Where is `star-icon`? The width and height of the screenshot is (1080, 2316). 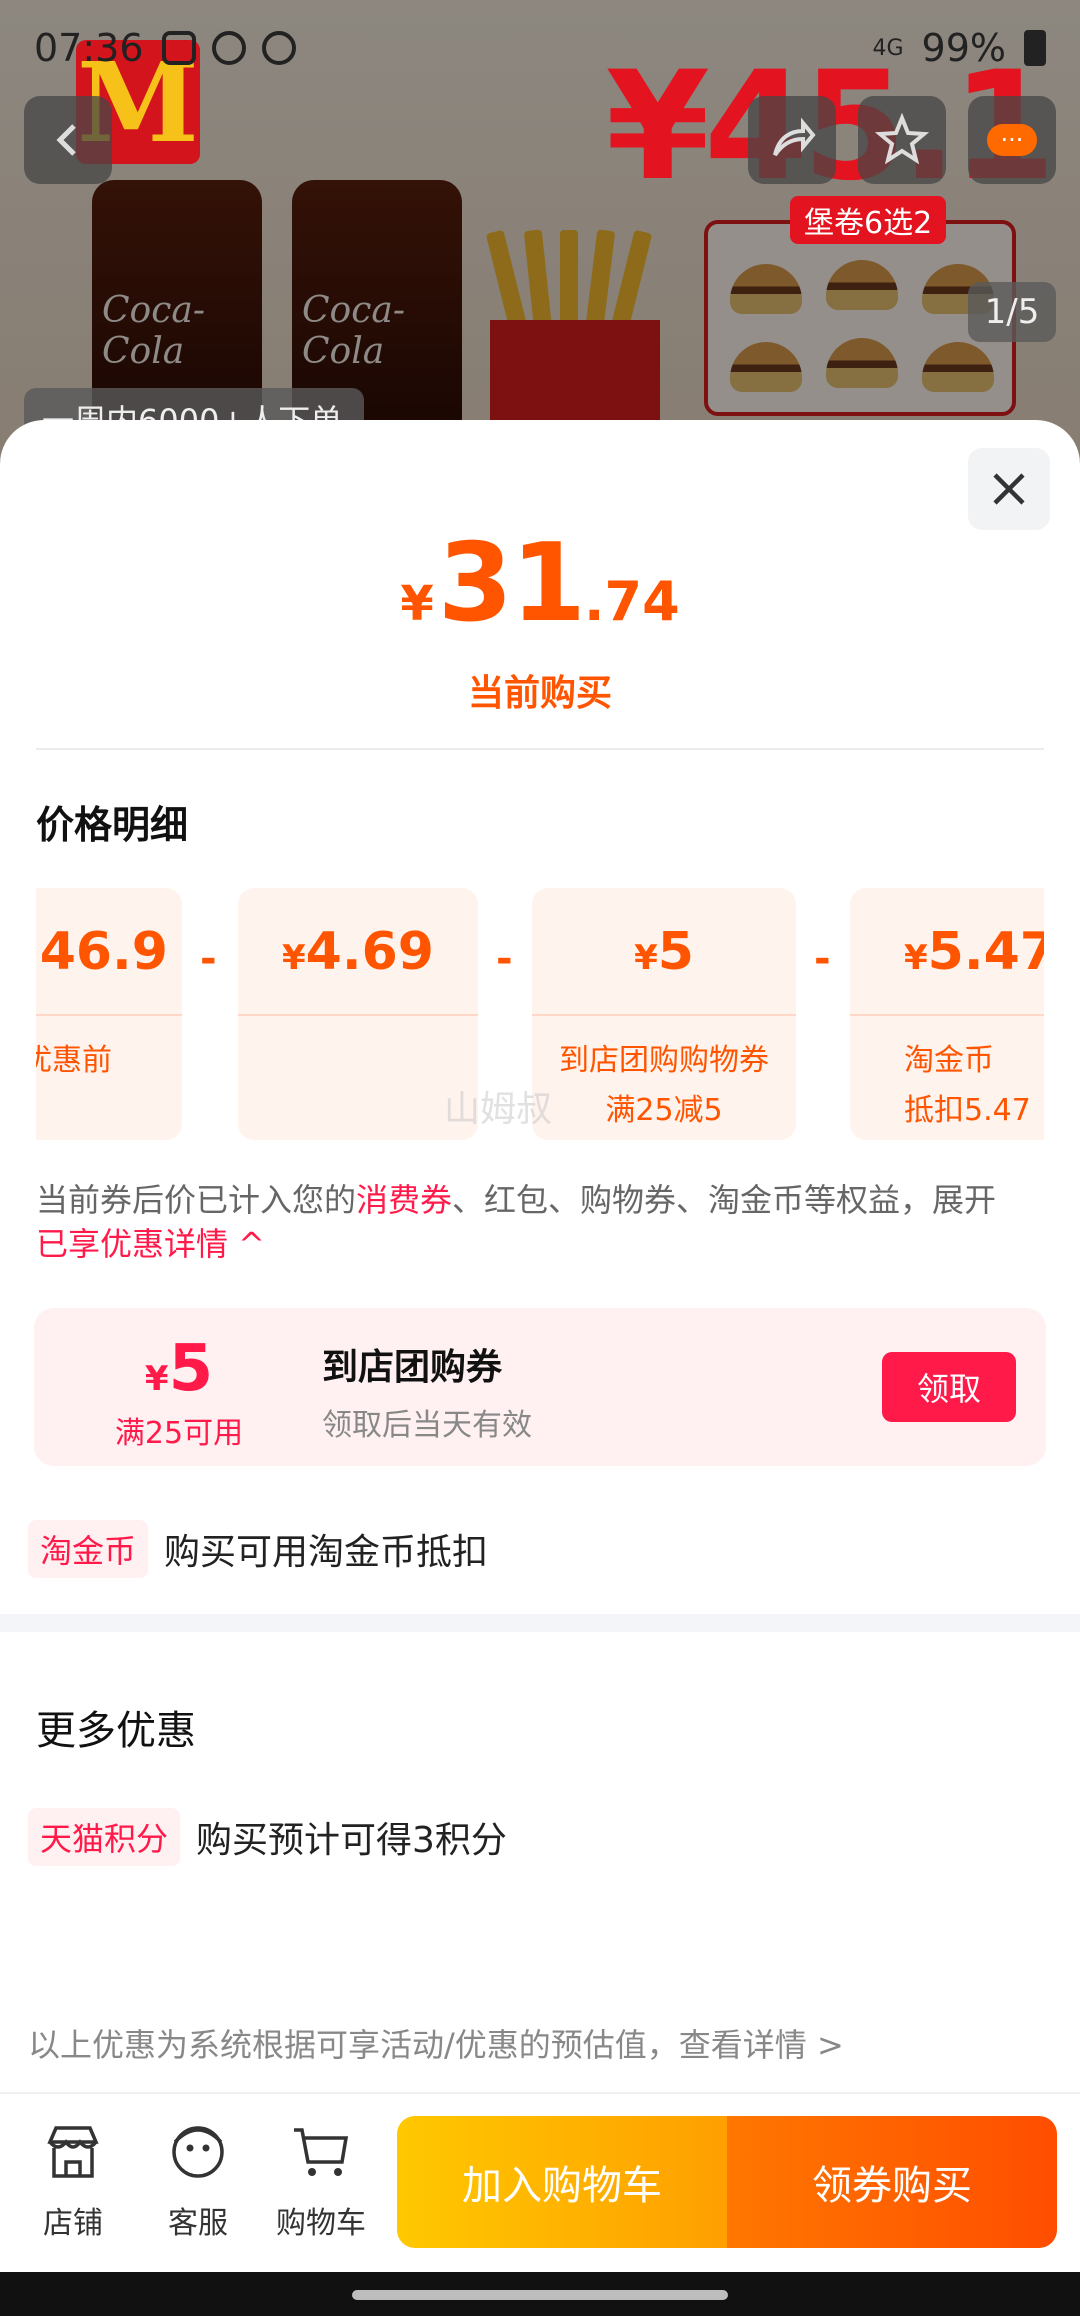
star-icon is located at coordinates (902, 139).